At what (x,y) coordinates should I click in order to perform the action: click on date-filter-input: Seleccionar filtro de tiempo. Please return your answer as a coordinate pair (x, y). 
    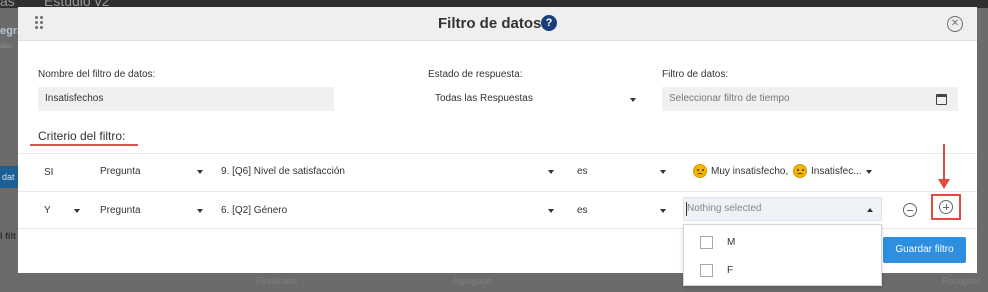
    Looking at the image, I should click on (810, 99).